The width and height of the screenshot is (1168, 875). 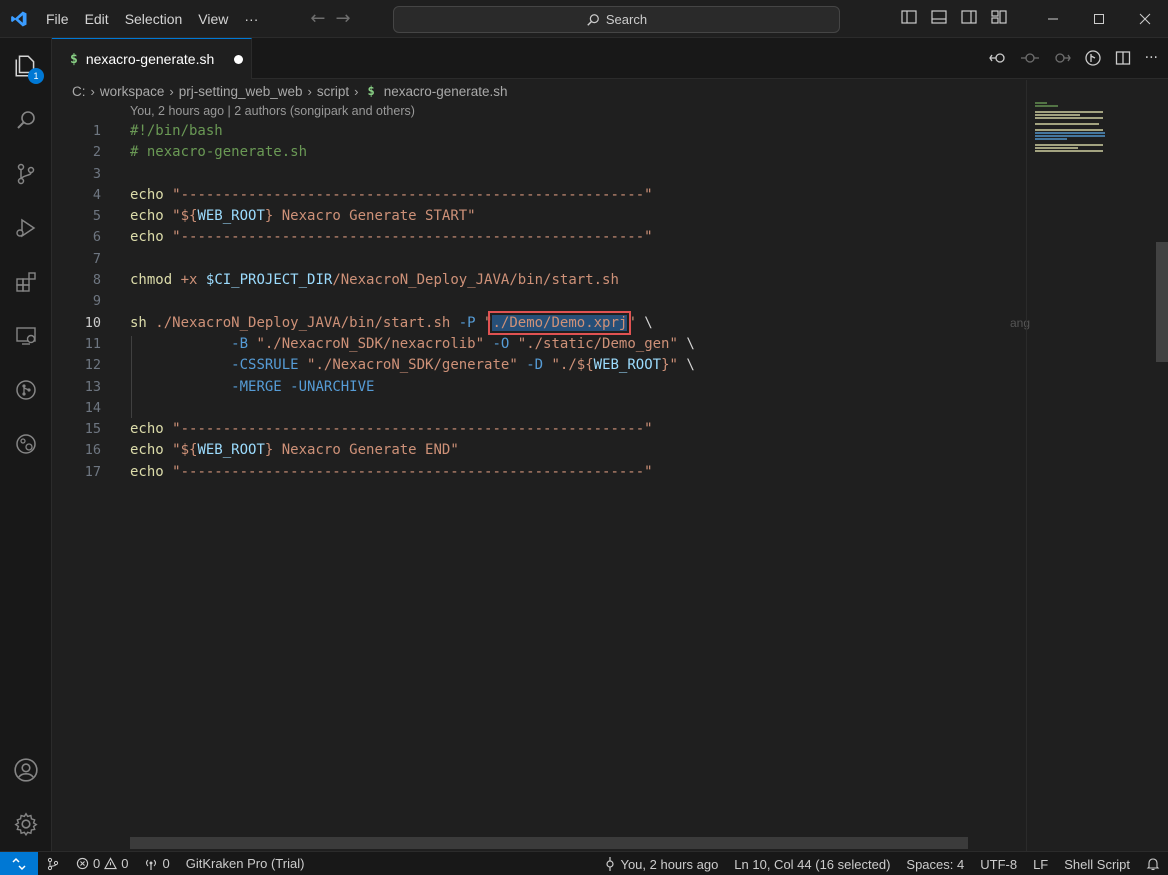 What do you see at coordinates (1162, 302) in the screenshot?
I see `vertical-scrollbar-thumb` at bounding box center [1162, 302].